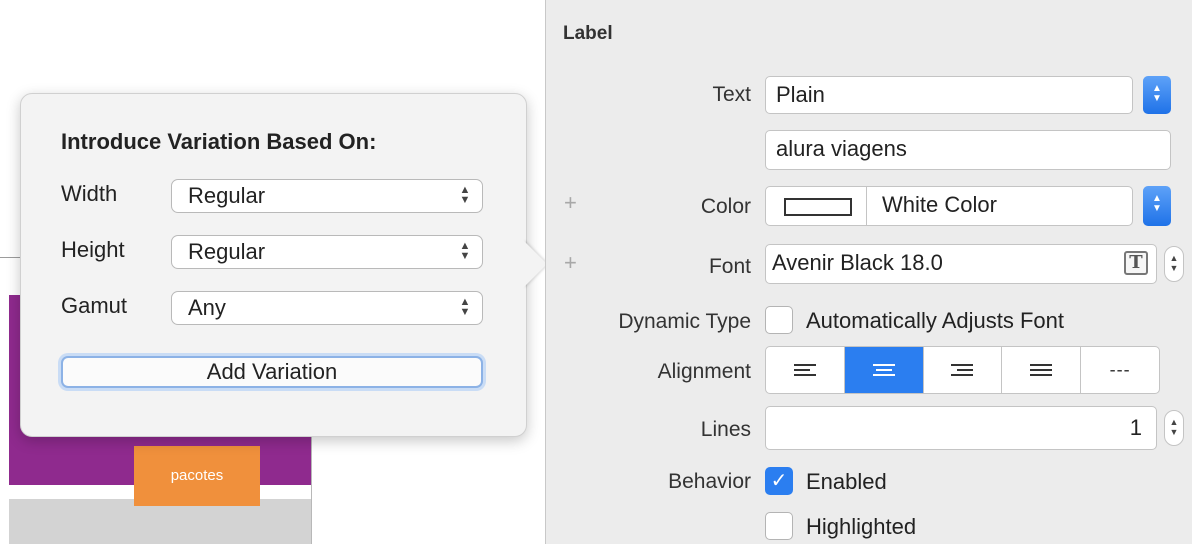 The height and width of the screenshot is (544, 1192). I want to click on text-content-field: alura viagens, so click(968, 150).